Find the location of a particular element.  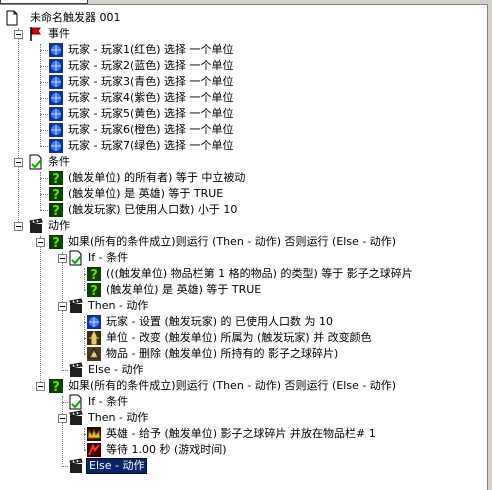

conditions-node: 条件 is located at coordinates (243, 162).